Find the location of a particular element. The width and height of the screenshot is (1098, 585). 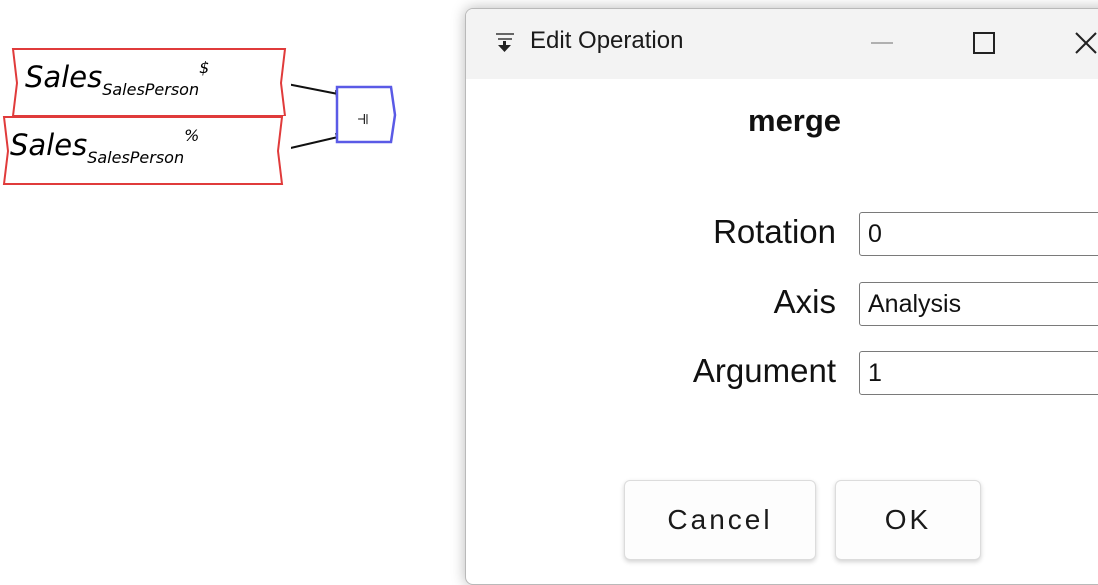

maximize-button is located at coordinates (984, 43).